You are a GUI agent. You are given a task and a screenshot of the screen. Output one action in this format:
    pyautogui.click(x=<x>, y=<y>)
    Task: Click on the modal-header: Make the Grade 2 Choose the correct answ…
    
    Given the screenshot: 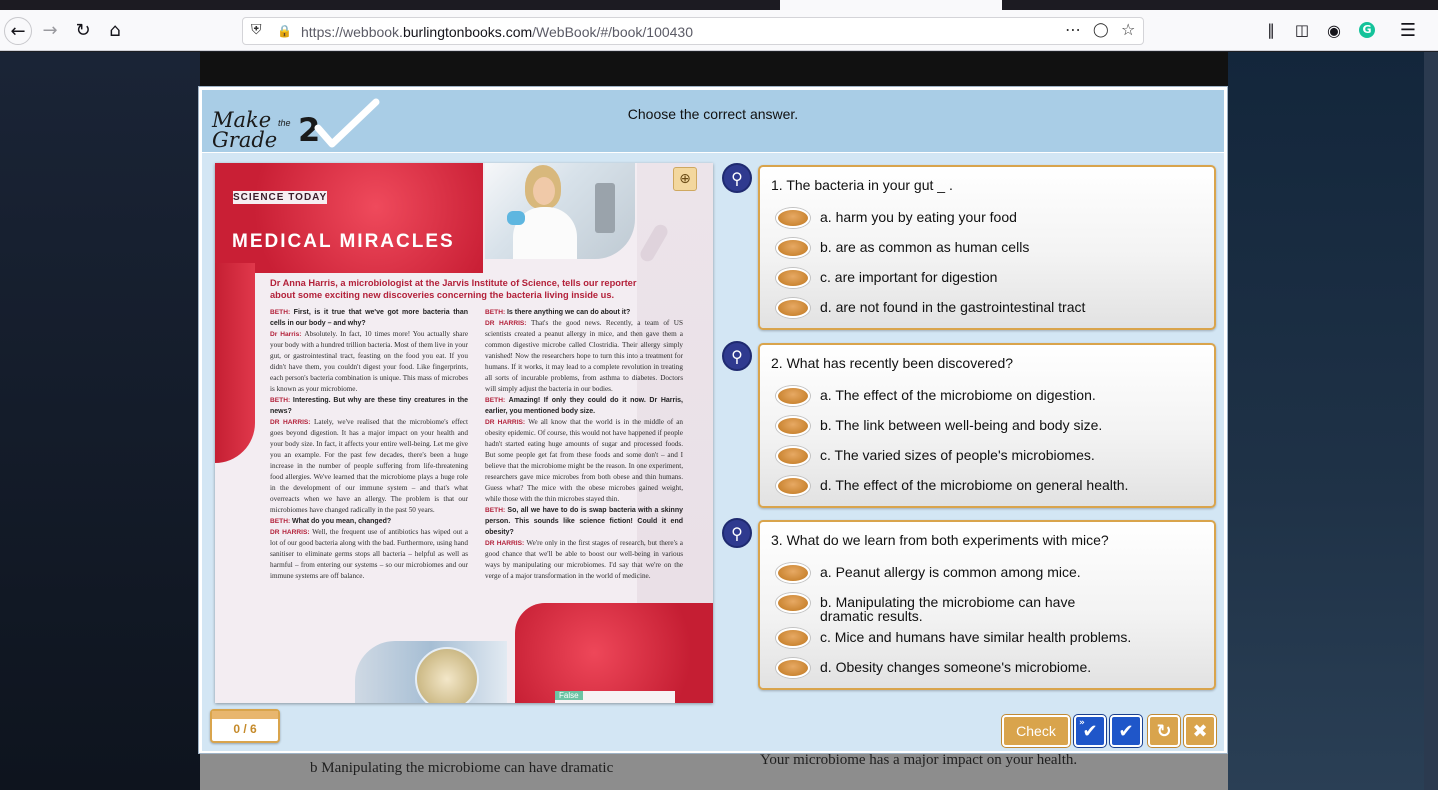 What is the action you would take?
    pyautogui.click(x=713, y=121)
    